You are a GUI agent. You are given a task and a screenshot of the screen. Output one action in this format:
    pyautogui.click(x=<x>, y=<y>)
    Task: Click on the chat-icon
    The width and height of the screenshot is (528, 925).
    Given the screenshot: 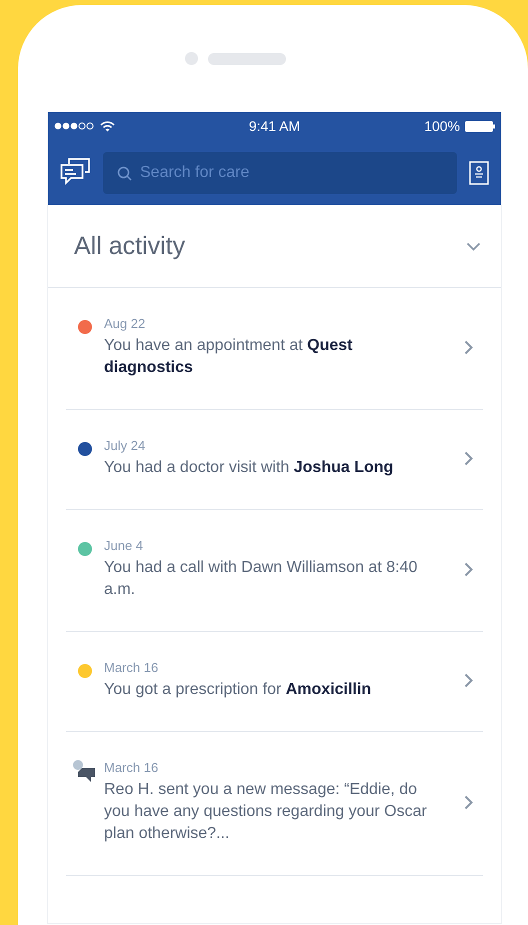 What is the action you would take?
    pyautogui.click(x=75, y=172)
    